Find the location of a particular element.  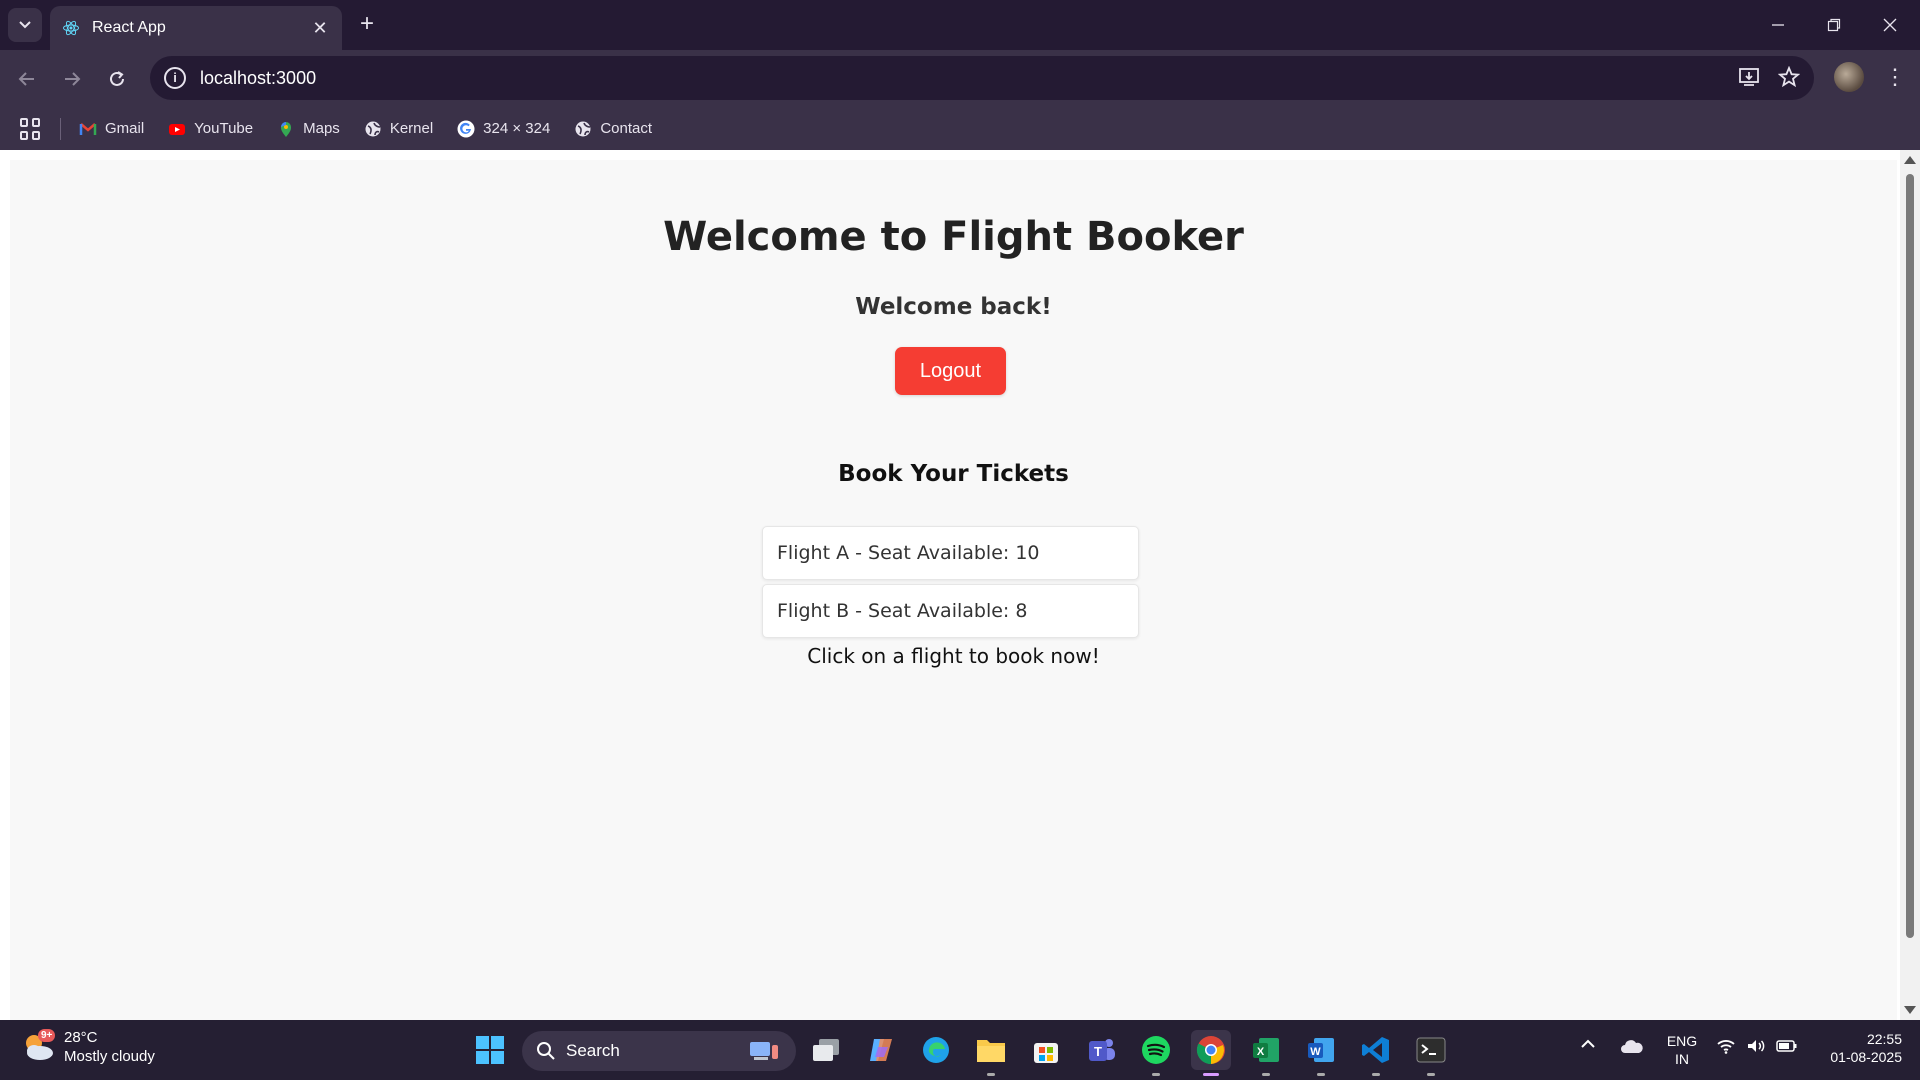

welcome-message: Welcome back! is located at coordinates (953, 307).